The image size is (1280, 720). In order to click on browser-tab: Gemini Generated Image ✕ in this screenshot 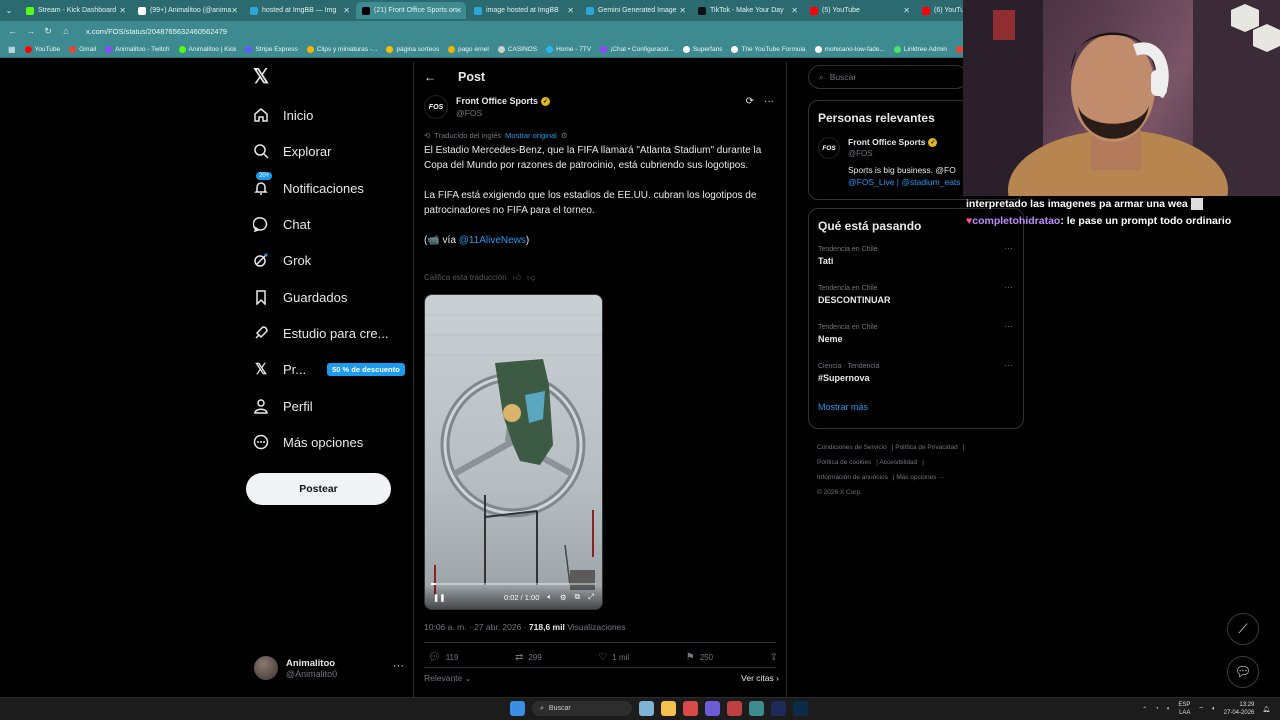, I will do `click(635, 10)`.